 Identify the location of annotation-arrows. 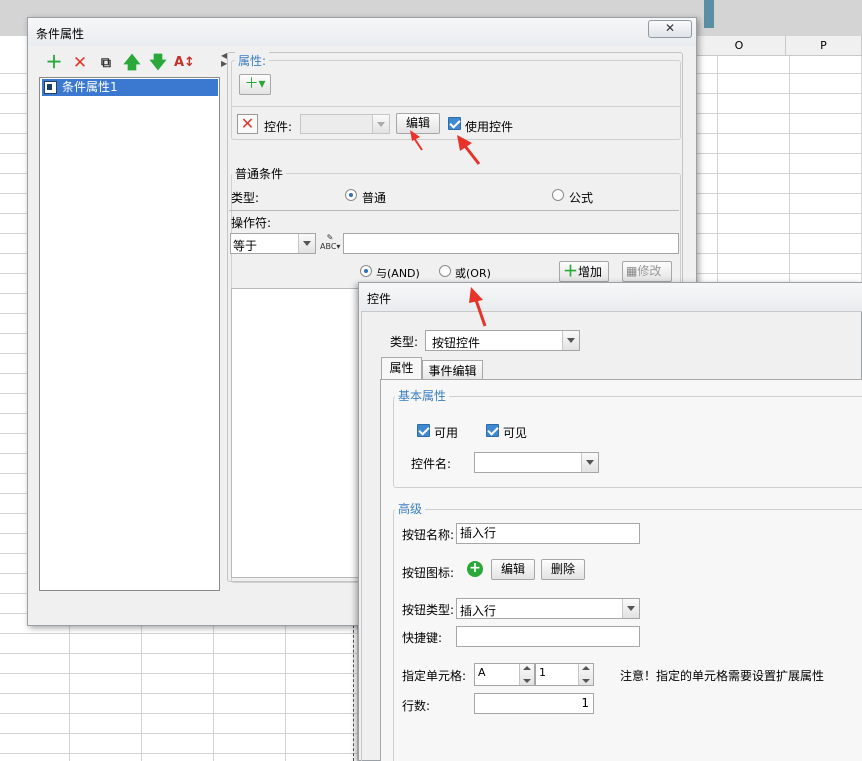
(448, 228).